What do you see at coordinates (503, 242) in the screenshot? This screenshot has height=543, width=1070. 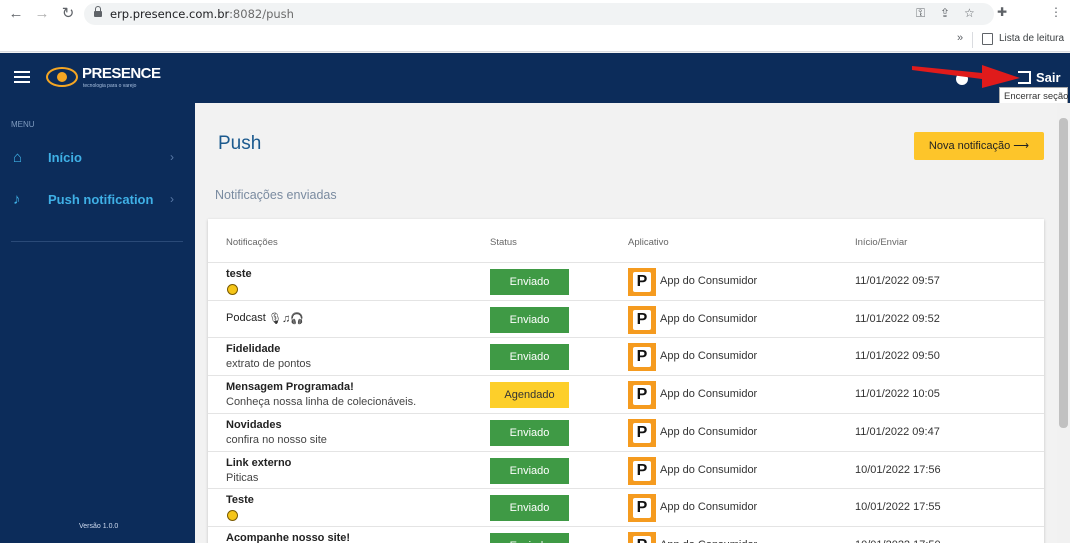 I see `column-header-status: Status` at bounding box center [503, 242].